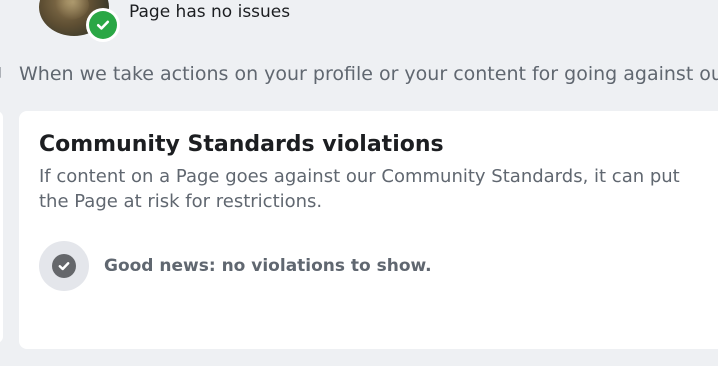 The height and width of the screenshot is (366, 718). What do you see at coordinates (210, 12) in the screenshot?
I see `status-text: Page has no issues` at bounding box center [210, 12].